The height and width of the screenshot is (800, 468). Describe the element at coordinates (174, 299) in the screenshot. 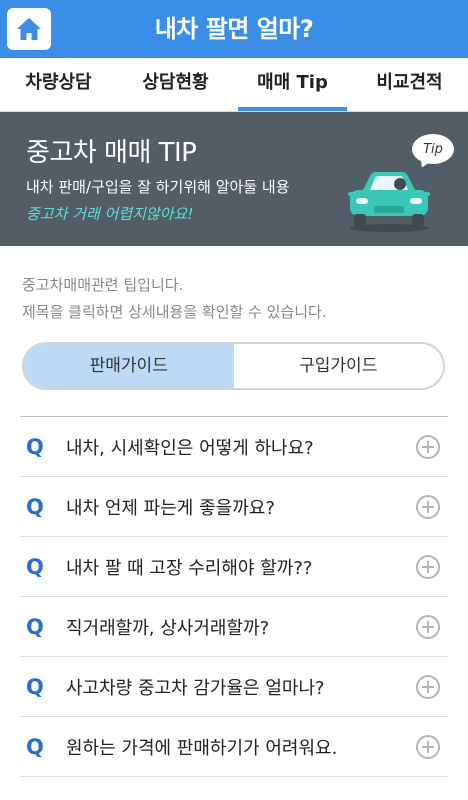

I see `intro-text: 중고차매매관련 팁입니다. 제목을 클릭하면 상세내용을 확인할 수 있습니다.` at that location.